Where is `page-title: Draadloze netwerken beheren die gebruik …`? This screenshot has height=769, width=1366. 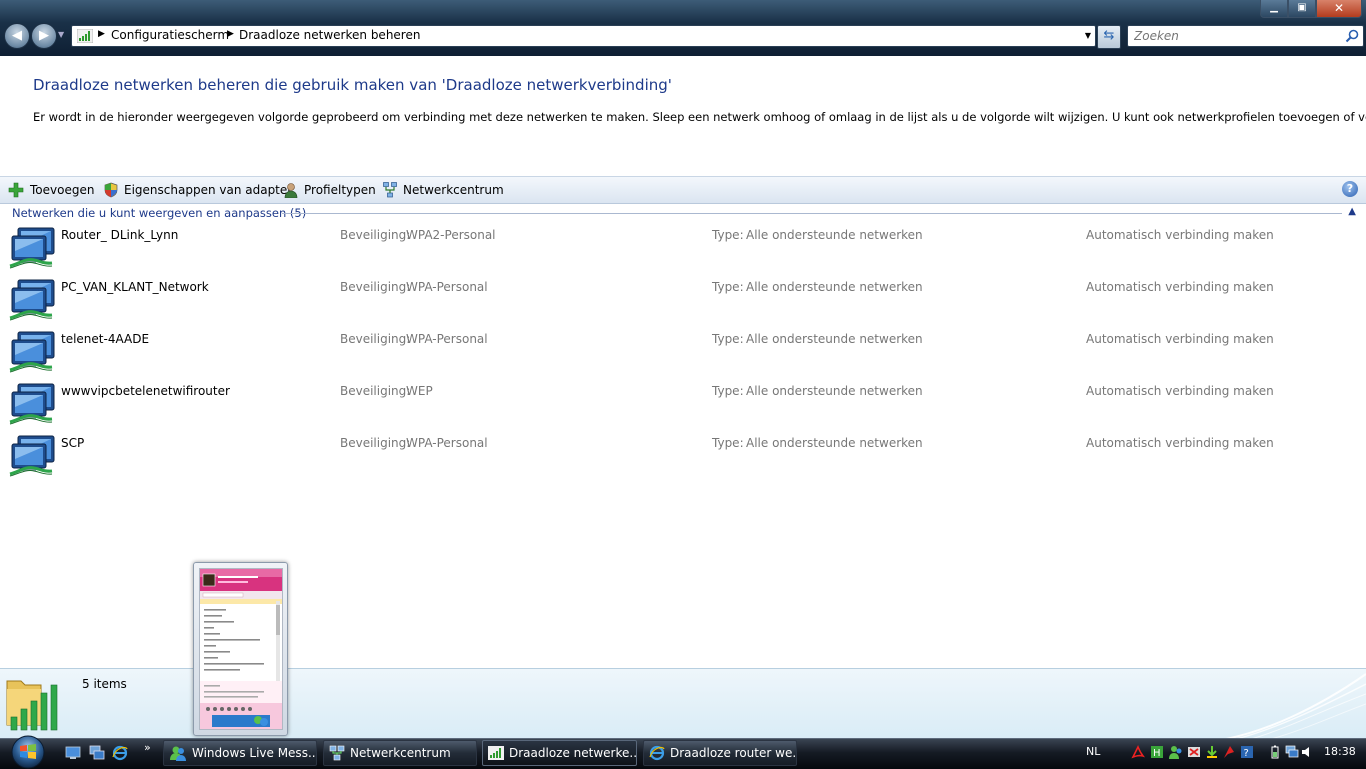 page-title: Draadloze netwerken beheren die gebruik … is located at coordinates (352, 85).